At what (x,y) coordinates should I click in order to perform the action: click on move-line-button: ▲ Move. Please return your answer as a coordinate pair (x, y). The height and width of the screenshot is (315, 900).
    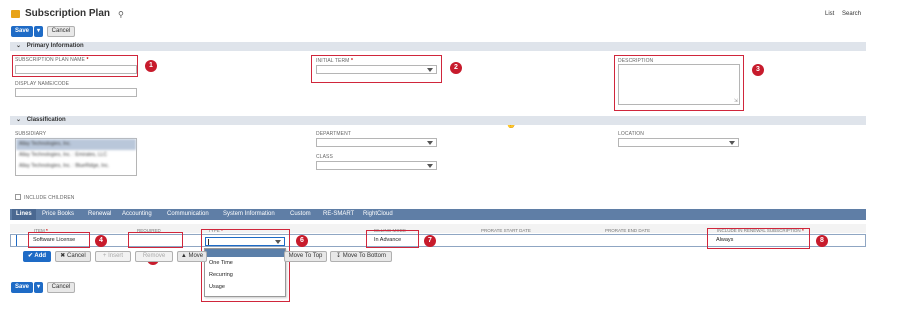
    Looking at the image, I should click on (192, 256).